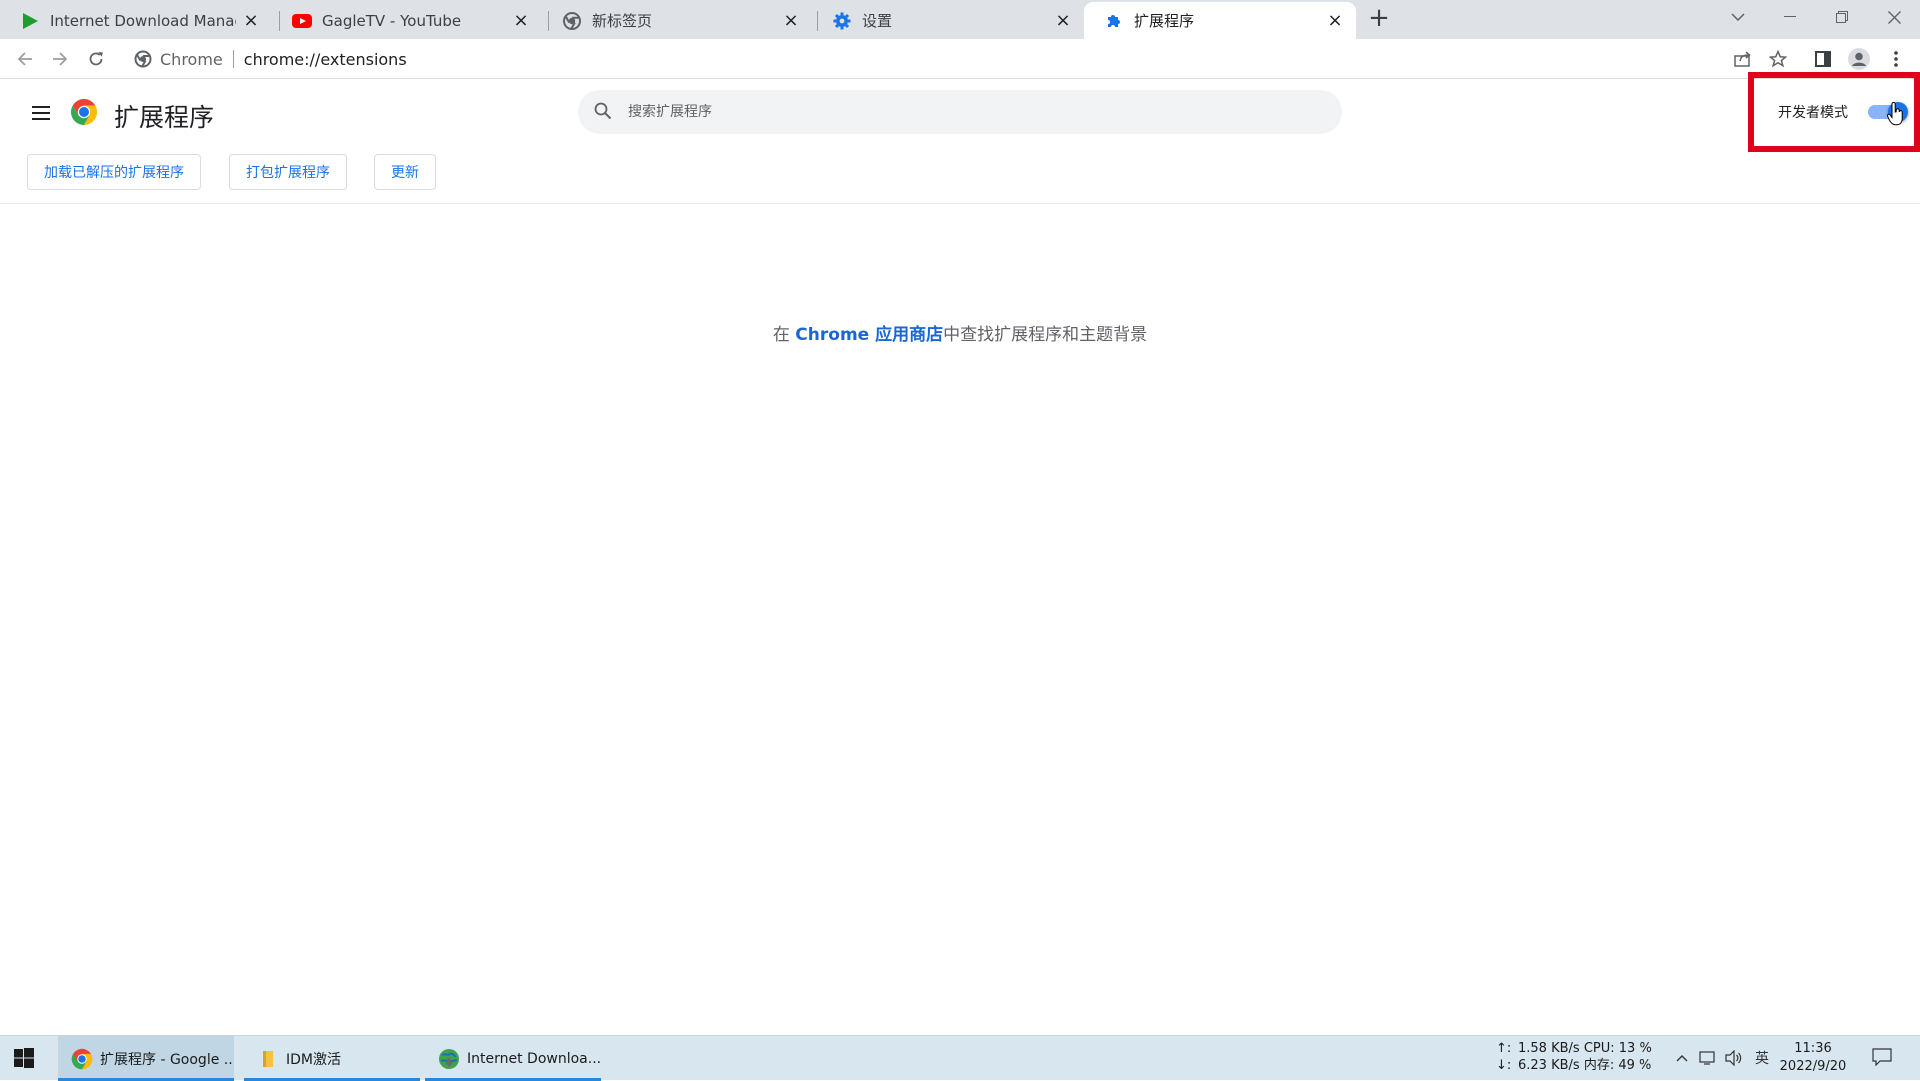 The image size is (1920, 1081). I want to click on folder-icon, so click(268, 1059).